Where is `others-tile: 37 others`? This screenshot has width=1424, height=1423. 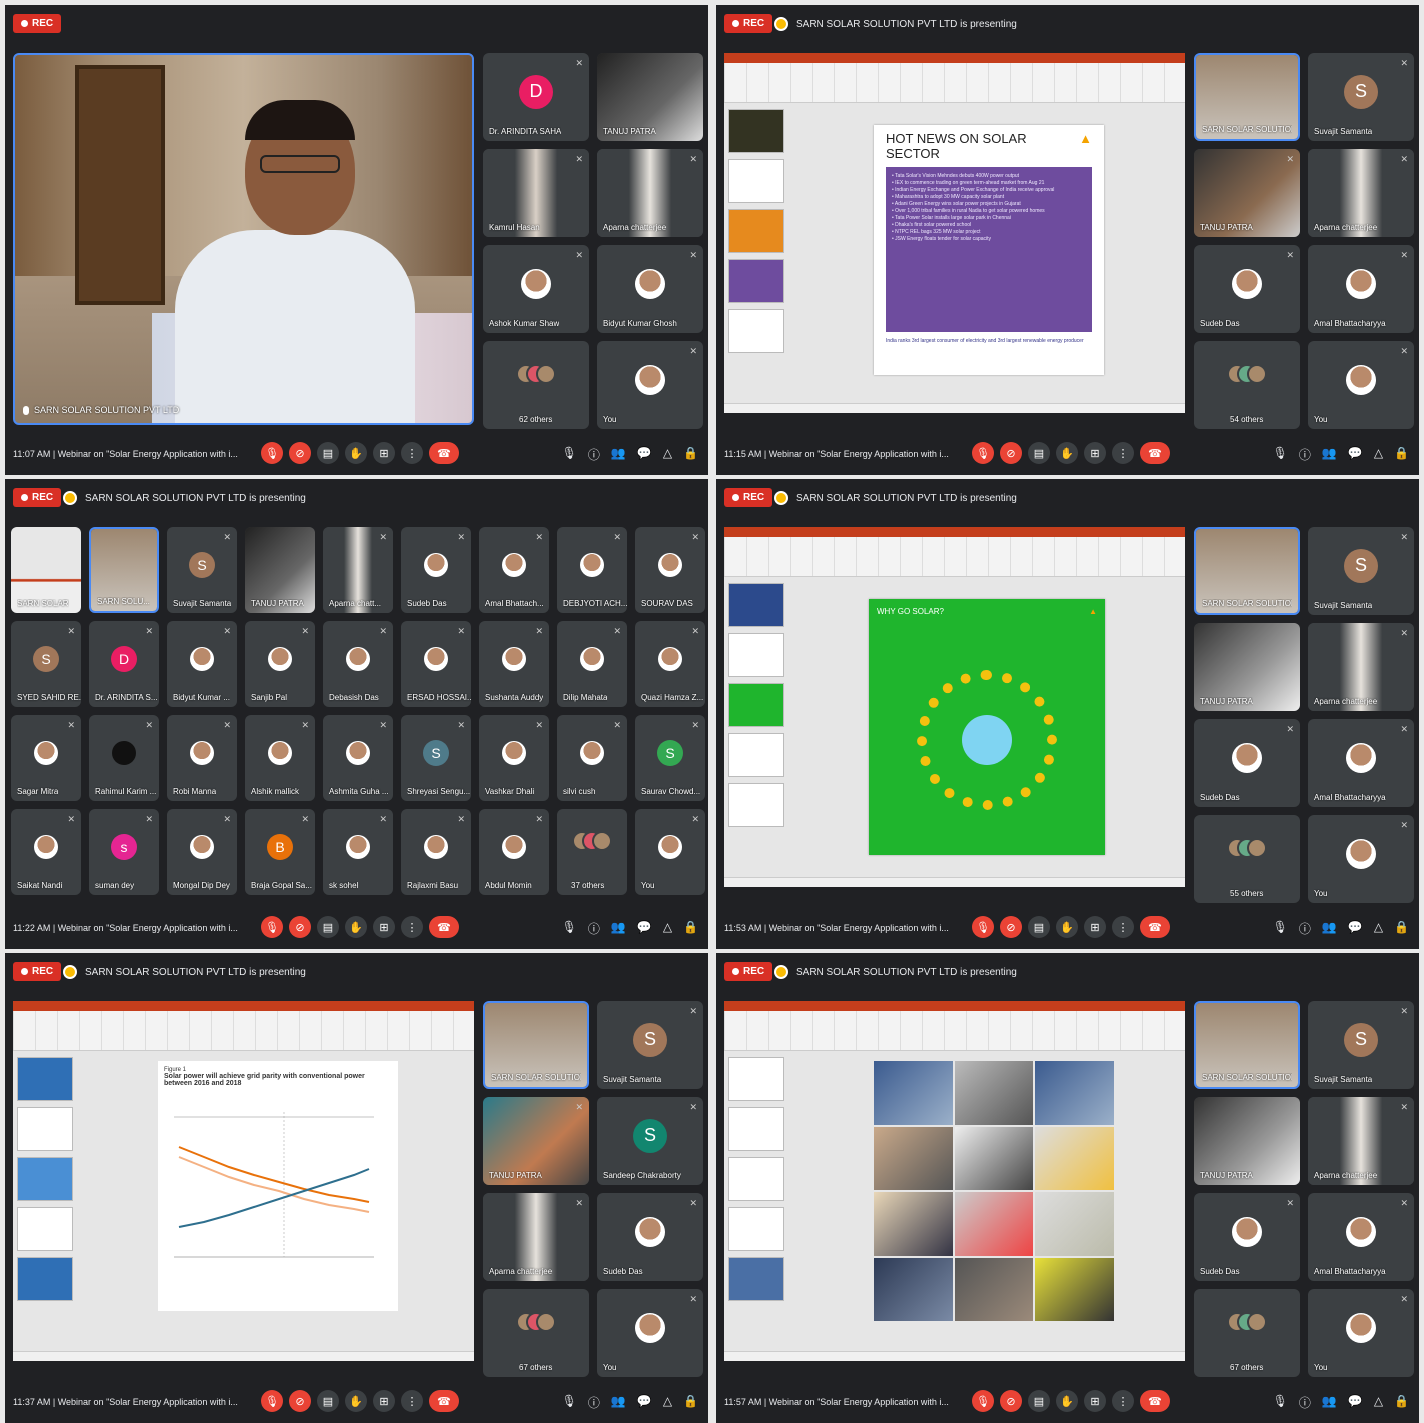 others-tile: 37 others is located at coordinates (592, 852).